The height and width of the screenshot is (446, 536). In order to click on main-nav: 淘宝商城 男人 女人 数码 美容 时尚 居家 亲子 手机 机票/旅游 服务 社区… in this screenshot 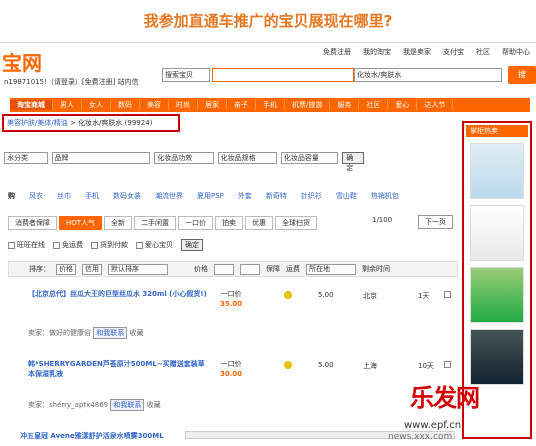, I will do `click(270, 105)`.